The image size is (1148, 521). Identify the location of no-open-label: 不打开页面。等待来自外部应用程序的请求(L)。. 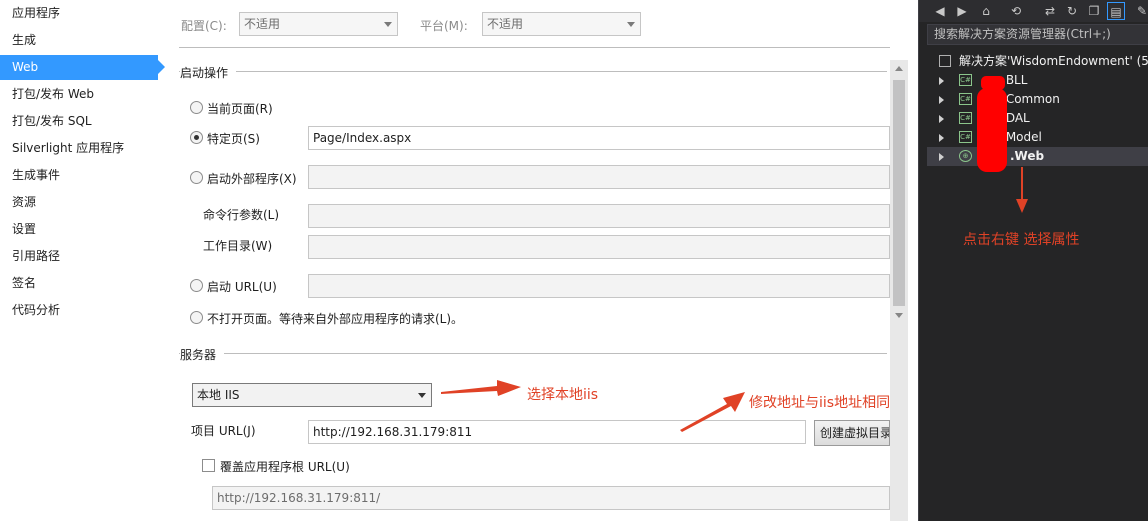
(335, 319).